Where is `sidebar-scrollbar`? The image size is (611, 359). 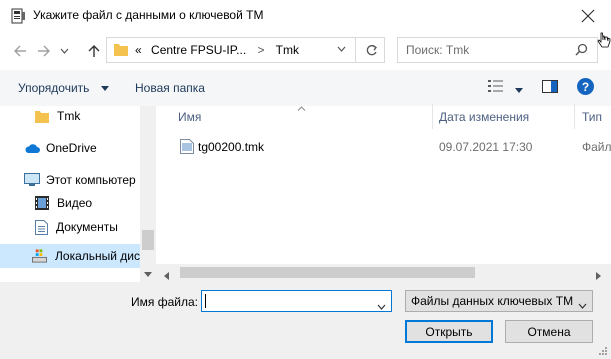
sidebar-scrollbar is located at coordinates (148, 194).